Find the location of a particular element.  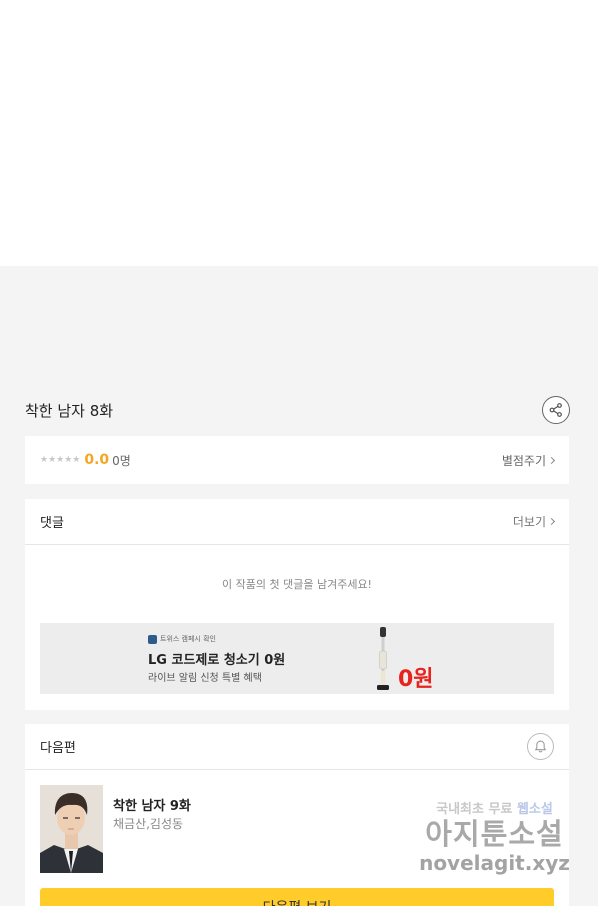

next-episode-thumbnail is located at coordinates (71, 829).